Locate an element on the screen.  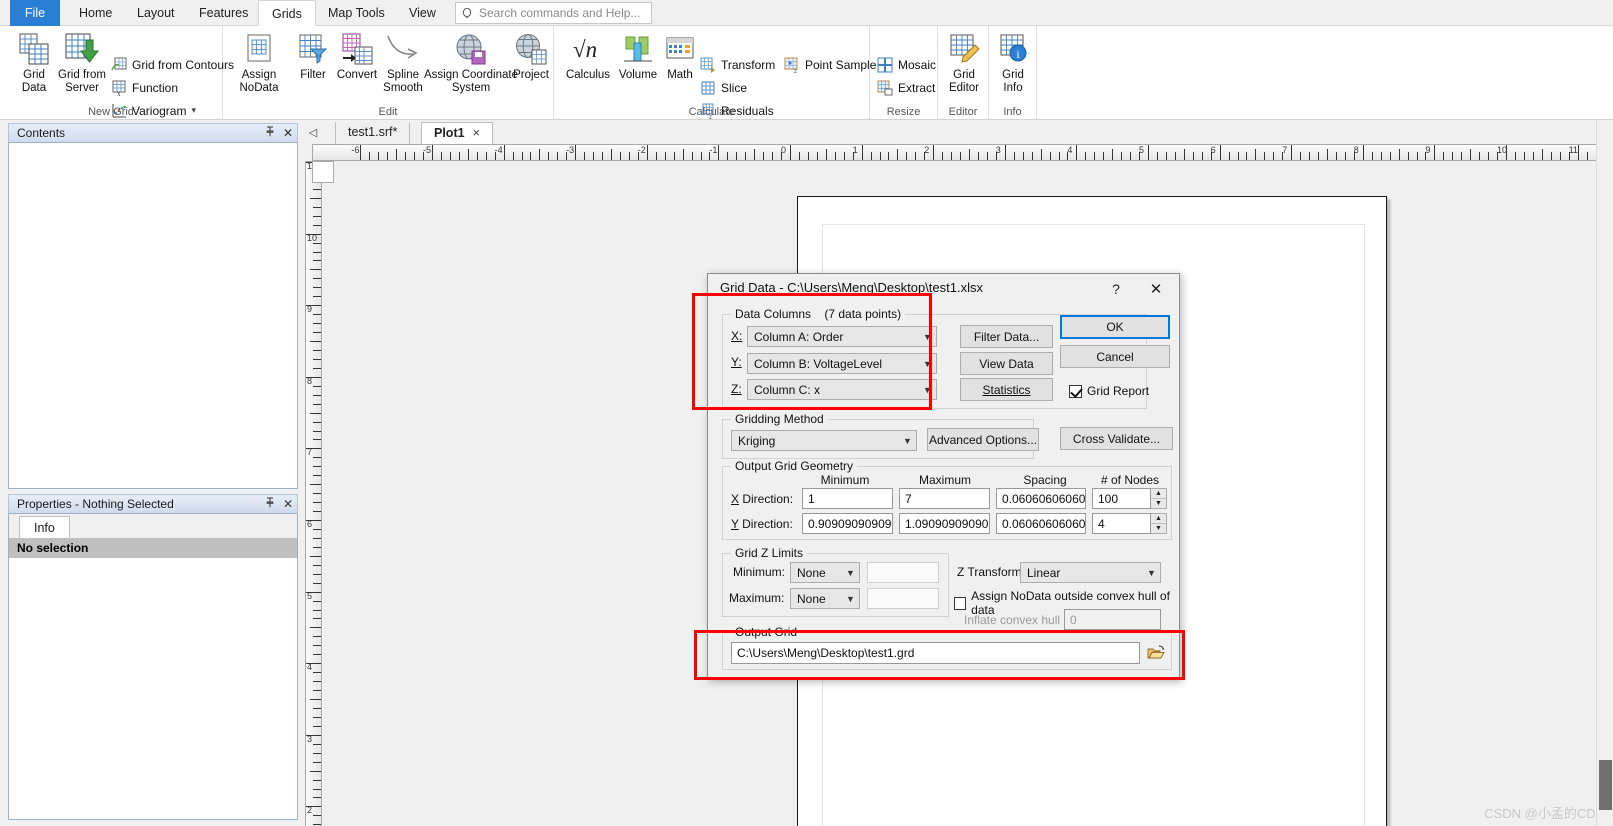
x-nodes-stepper: ▲ ▼ is located at coordinates (1159, 498).